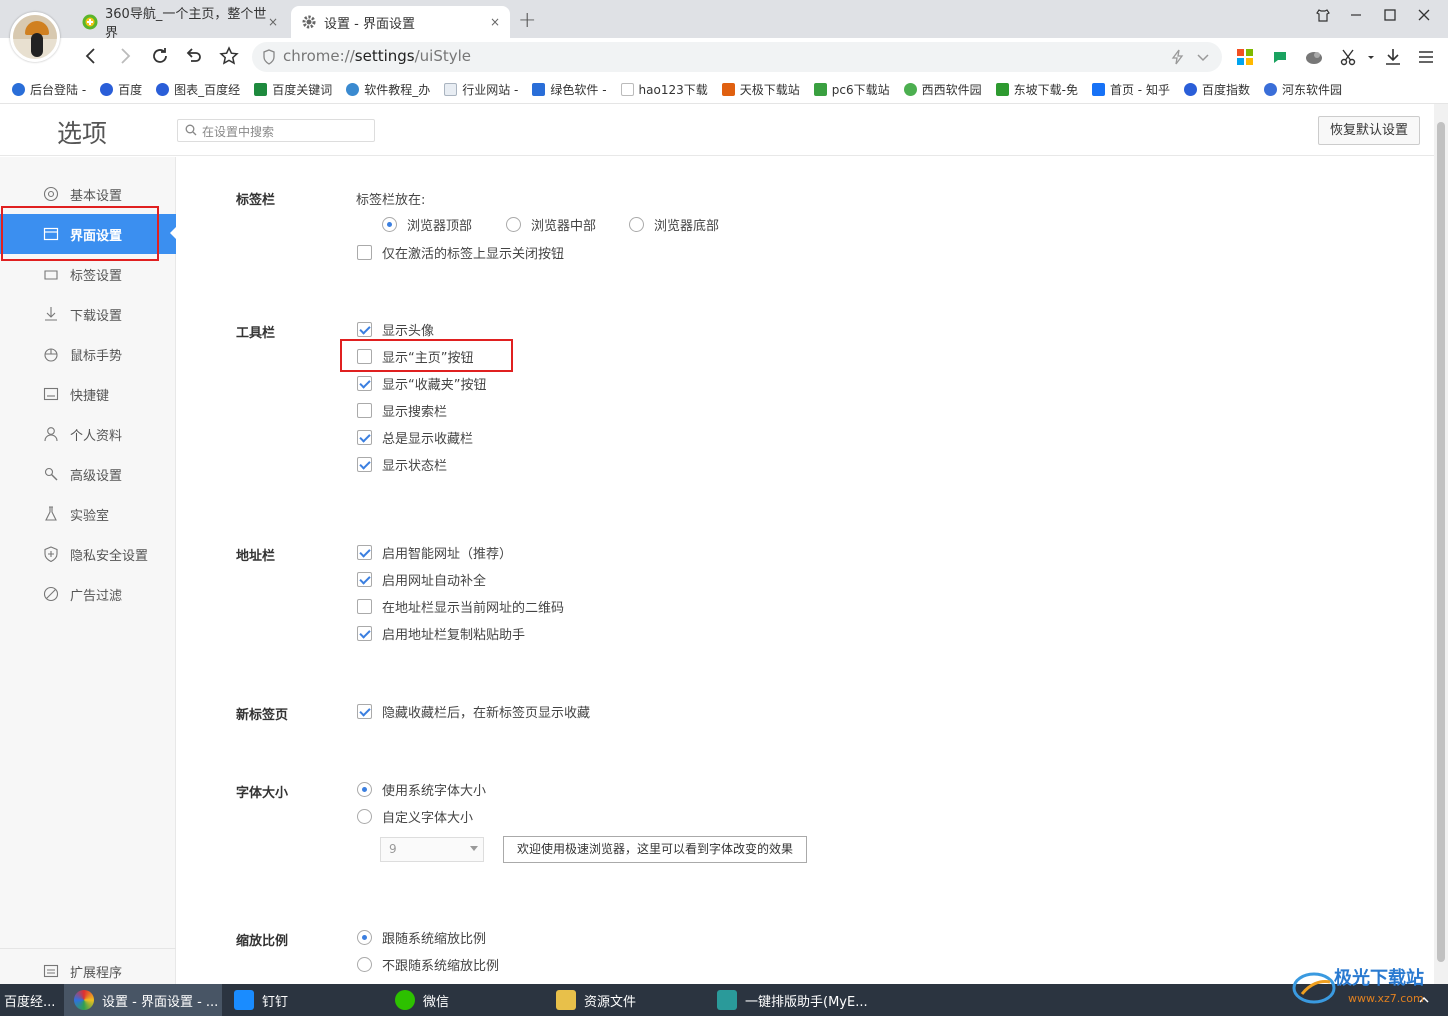 This screenshot has width=1448, height=1016. What do you see at coordinates (421, 937) in the screenshot?
I see `radio-follow-system-zoom: 跟随系统缩放比例` at bounding box center [421, 937].